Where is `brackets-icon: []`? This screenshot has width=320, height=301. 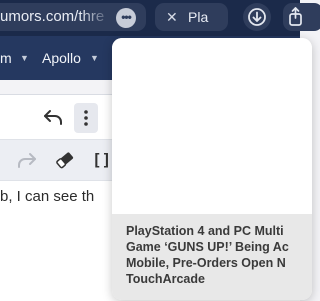
brackets-icon: [] is located at coordinates (101, 159).